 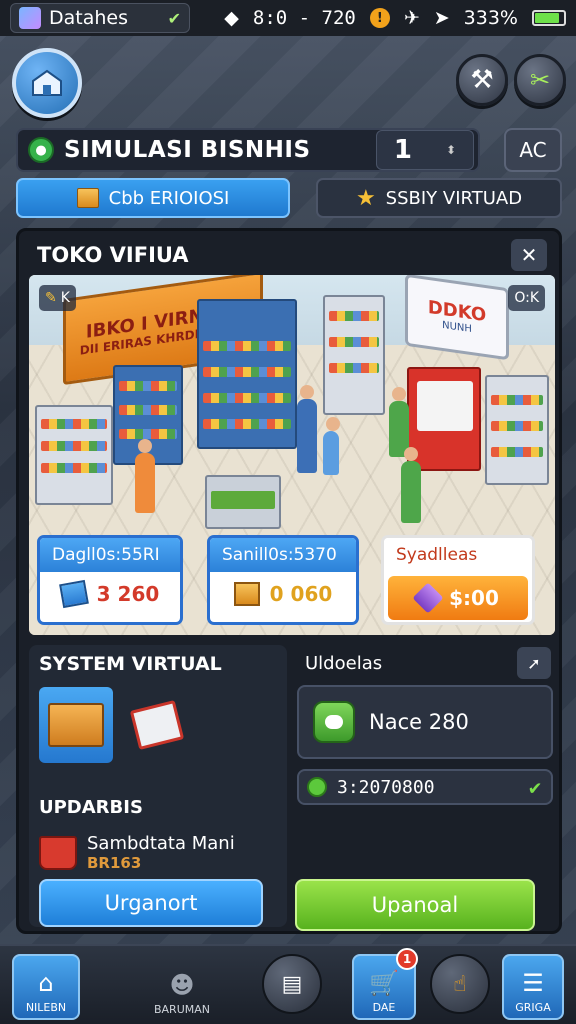 I want to click on bottom-nav: ⌂ NILEBN ☻ BARUMAN ▤ 🛒 DAE 1 ☝ ☰ GRIGA, so click(x=288, y=984).